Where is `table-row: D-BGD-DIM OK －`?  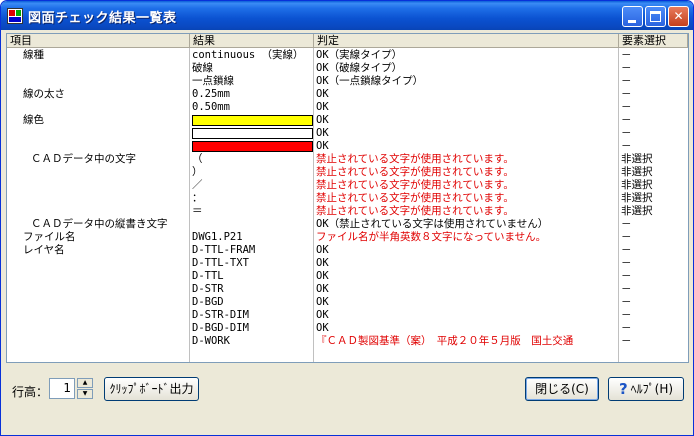
table-row: D-BGD-DIM OK － is located at coordinates (347, 328).